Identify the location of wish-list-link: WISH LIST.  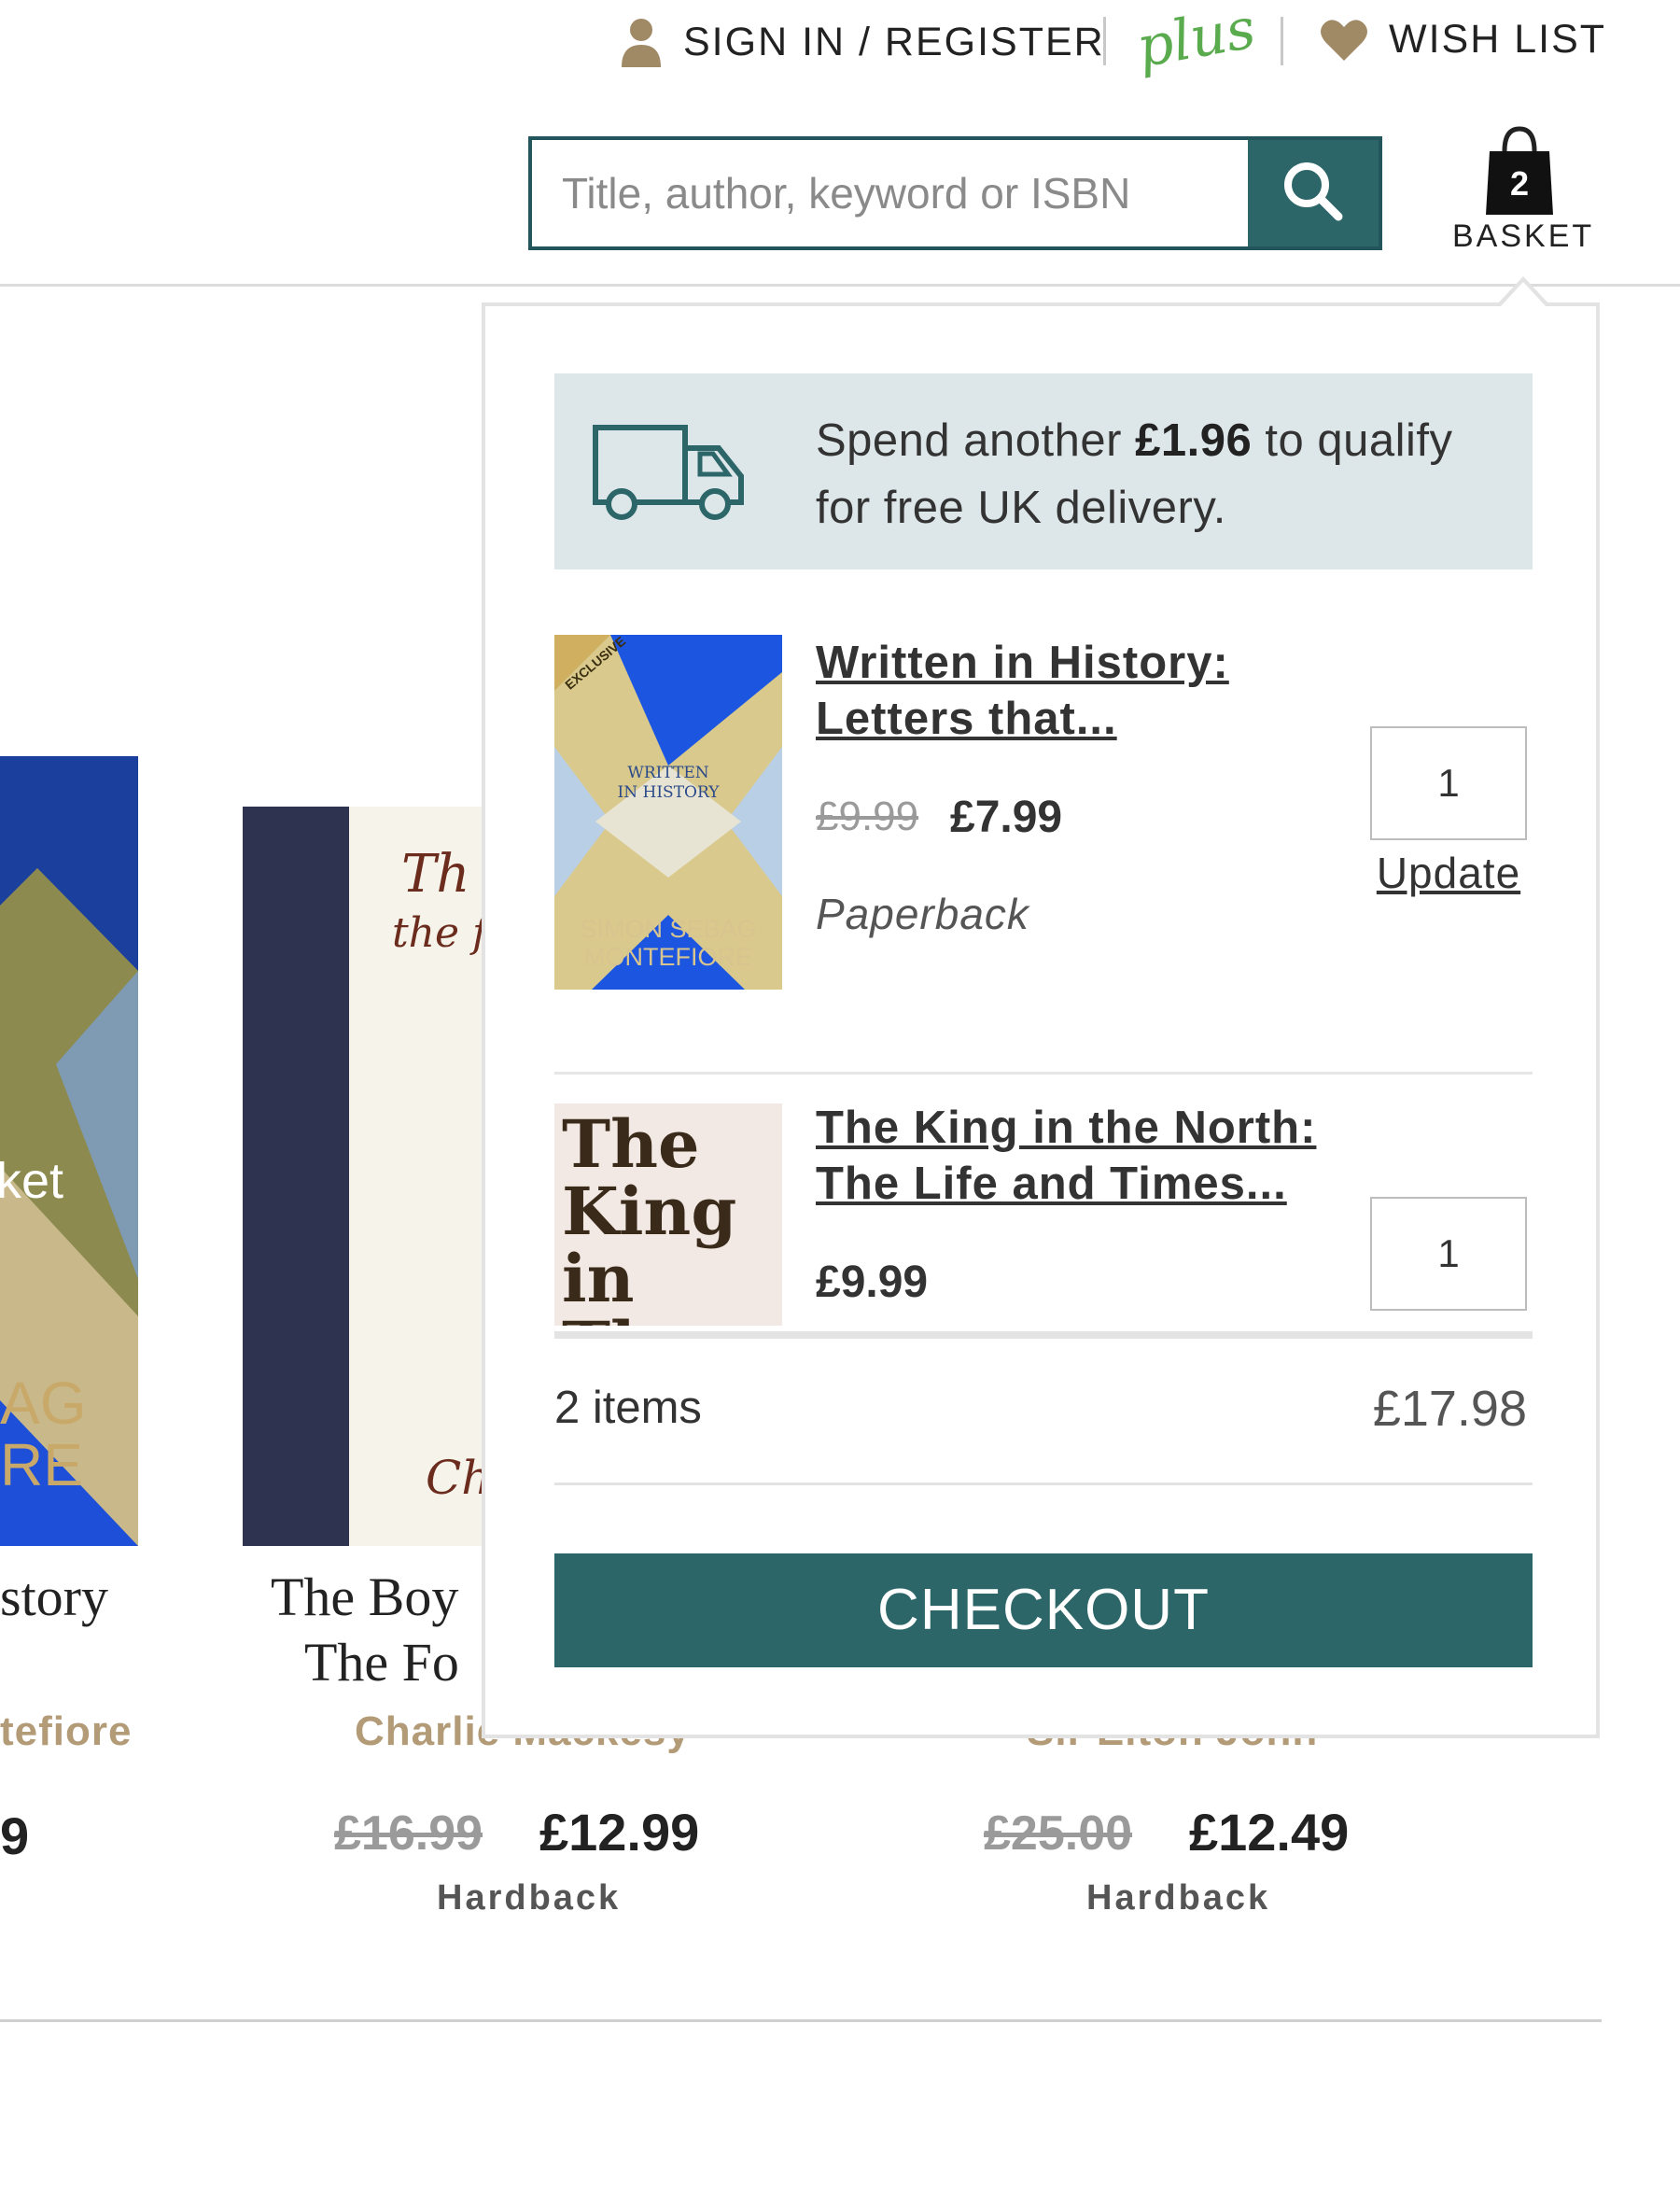
(1463, 40).